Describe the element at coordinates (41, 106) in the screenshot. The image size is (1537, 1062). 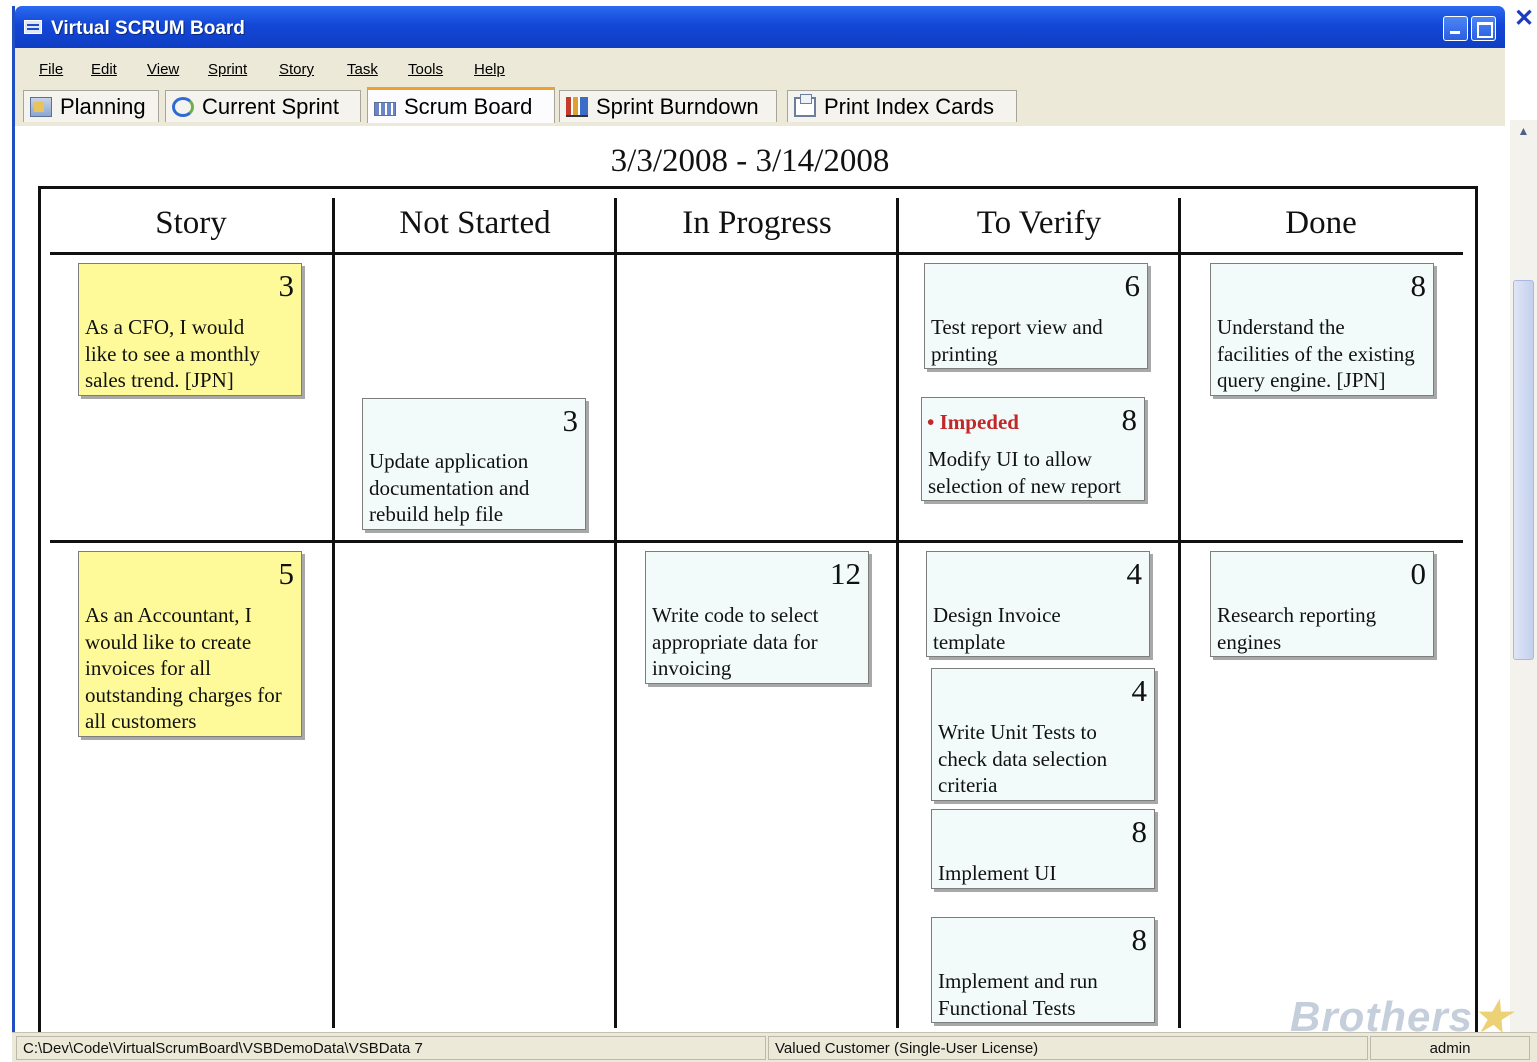
I see `planning-icon` at that location.